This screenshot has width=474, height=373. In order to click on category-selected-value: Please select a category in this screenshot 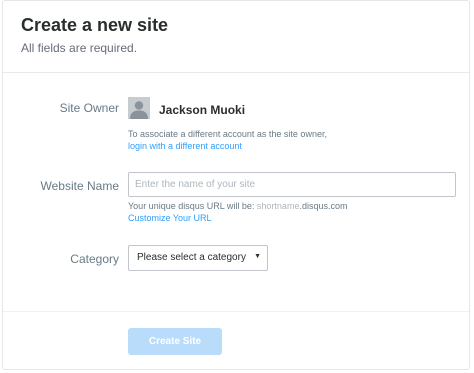, I will do `click(191, 257)`.